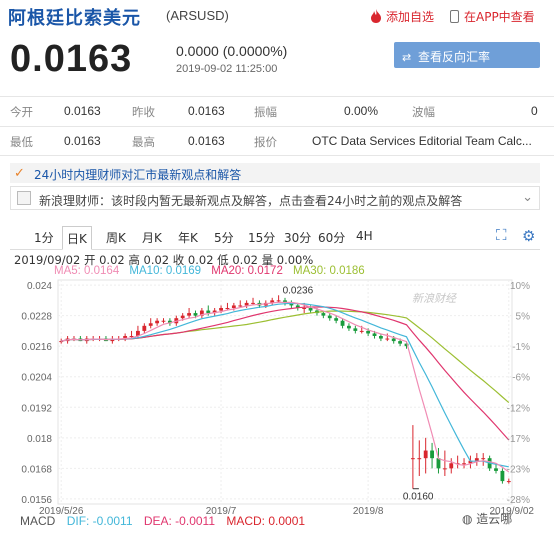 Image resolution: width=554 pixels, height=544 pixels. What do you see at coordinates (518, 393) in the screenshot?
I see `pct-axis-labels: 10% 5% -1% -6% -12% -17% -23% -28%` at bounding box center [518, 393].